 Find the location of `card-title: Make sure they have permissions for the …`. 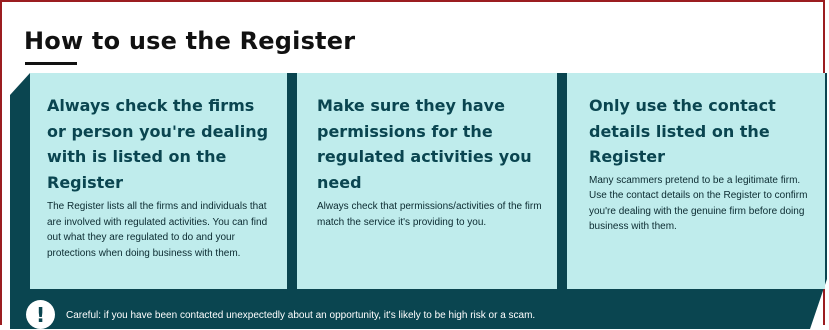

card-title: Make sure they have permissions for the … is located at coordinates (424, 144).